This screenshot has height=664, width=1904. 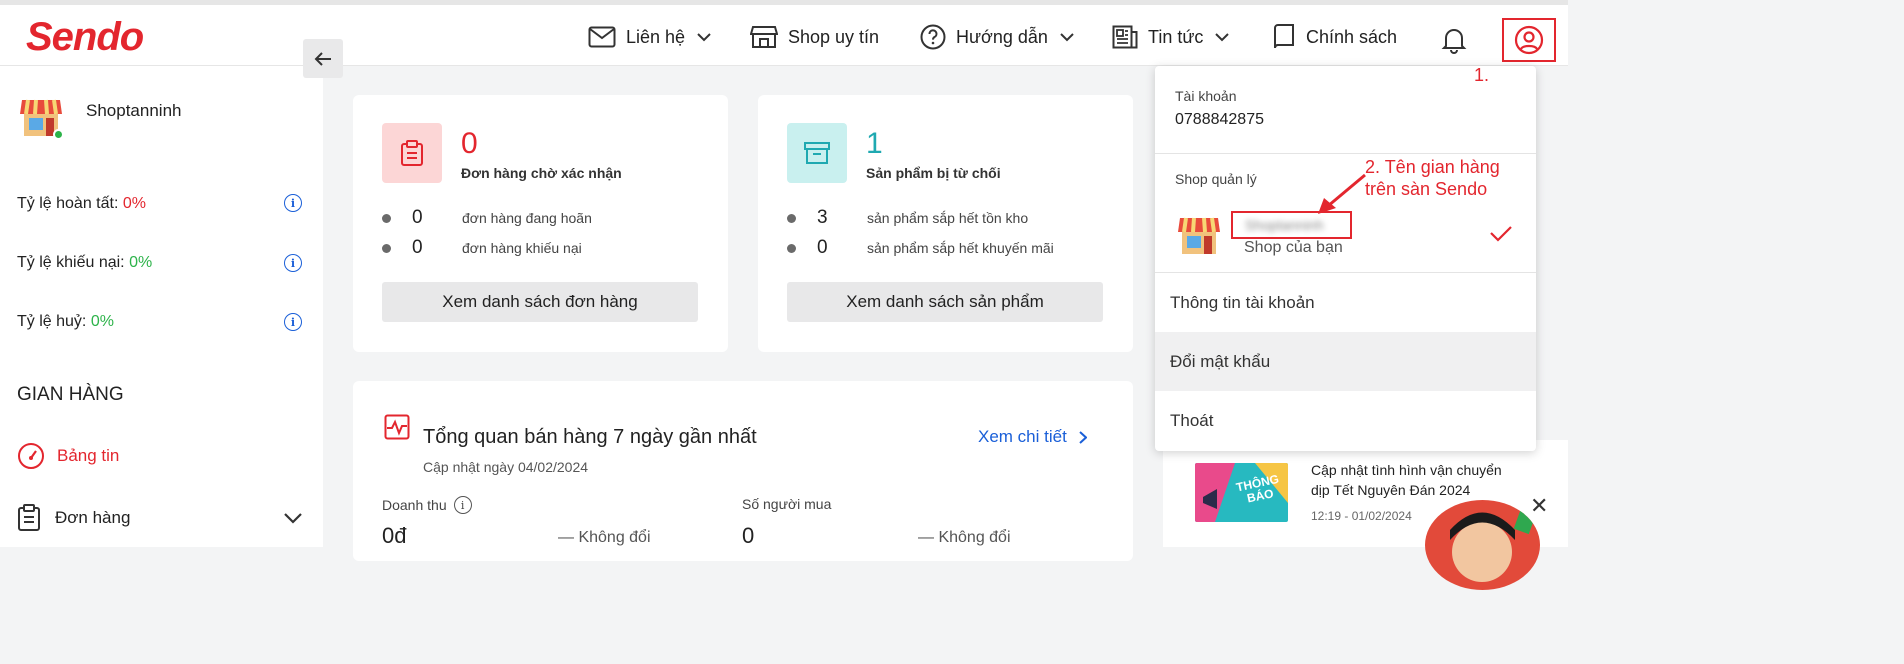 What do you see at coordinates (134, 110) in the screenshot?
I see `shop-name: Shoptanninh` at bounding box center [134, 110].